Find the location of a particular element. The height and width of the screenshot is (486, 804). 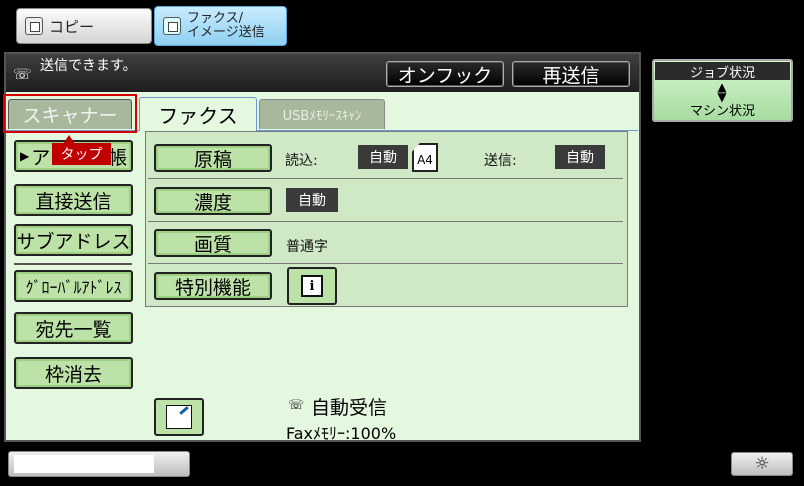

copy-mode-button: コピー is located at coordinates (84, 26).